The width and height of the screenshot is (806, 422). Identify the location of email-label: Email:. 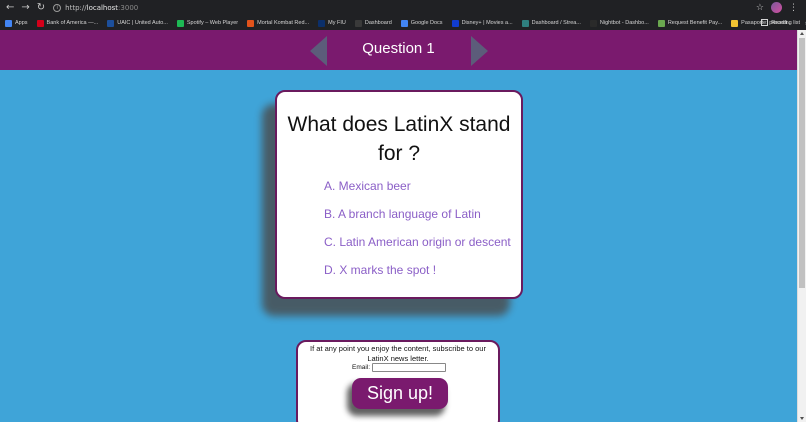
(361, 367).